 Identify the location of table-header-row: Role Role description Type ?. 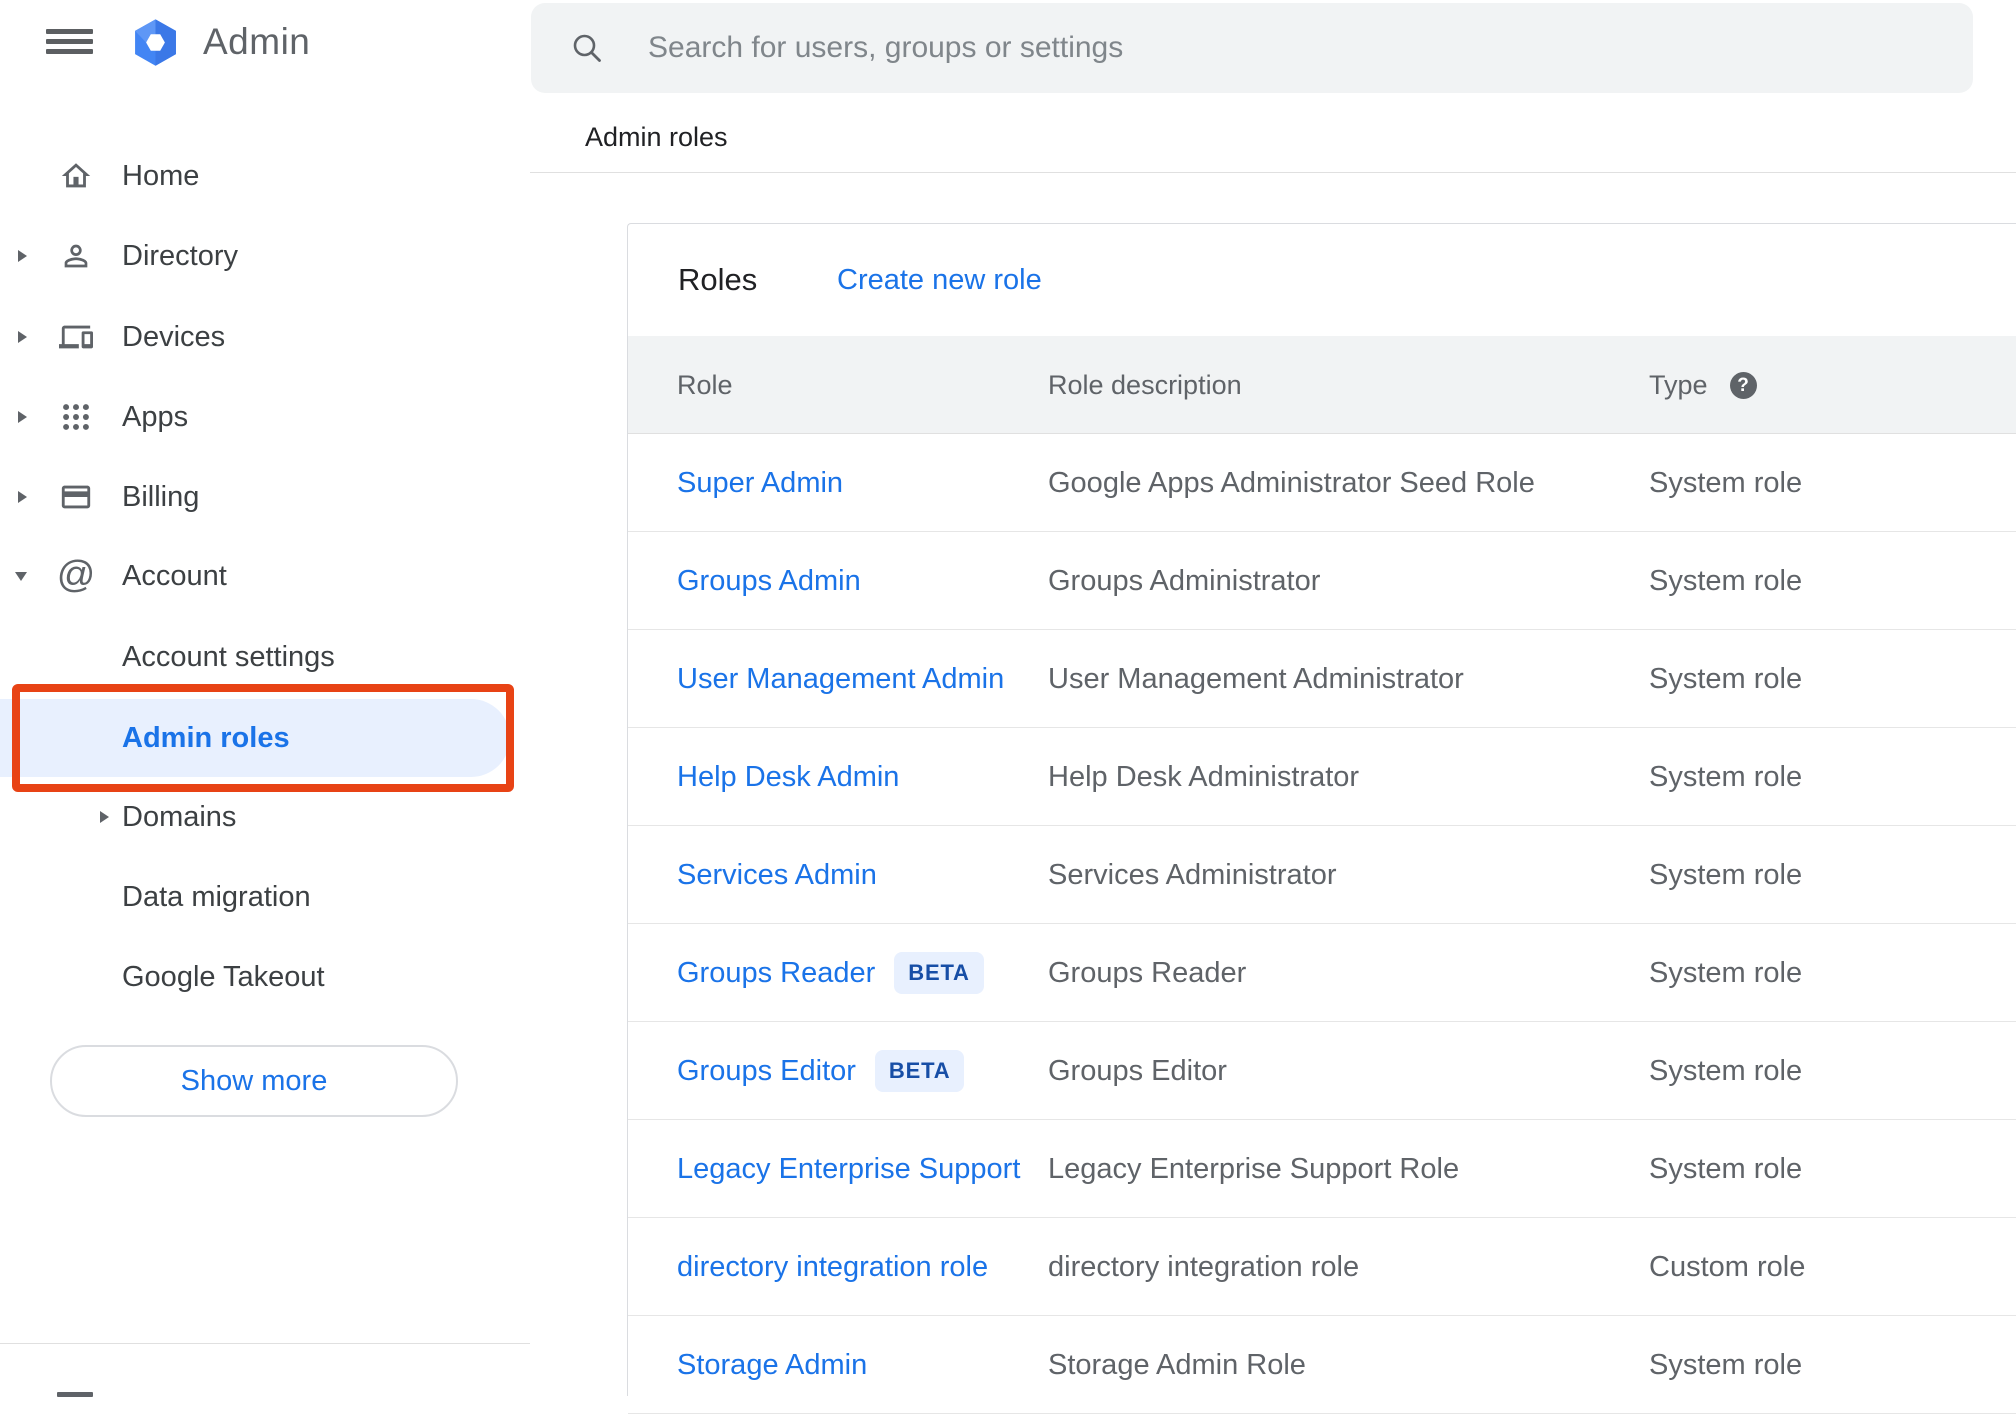
(1322, 385).